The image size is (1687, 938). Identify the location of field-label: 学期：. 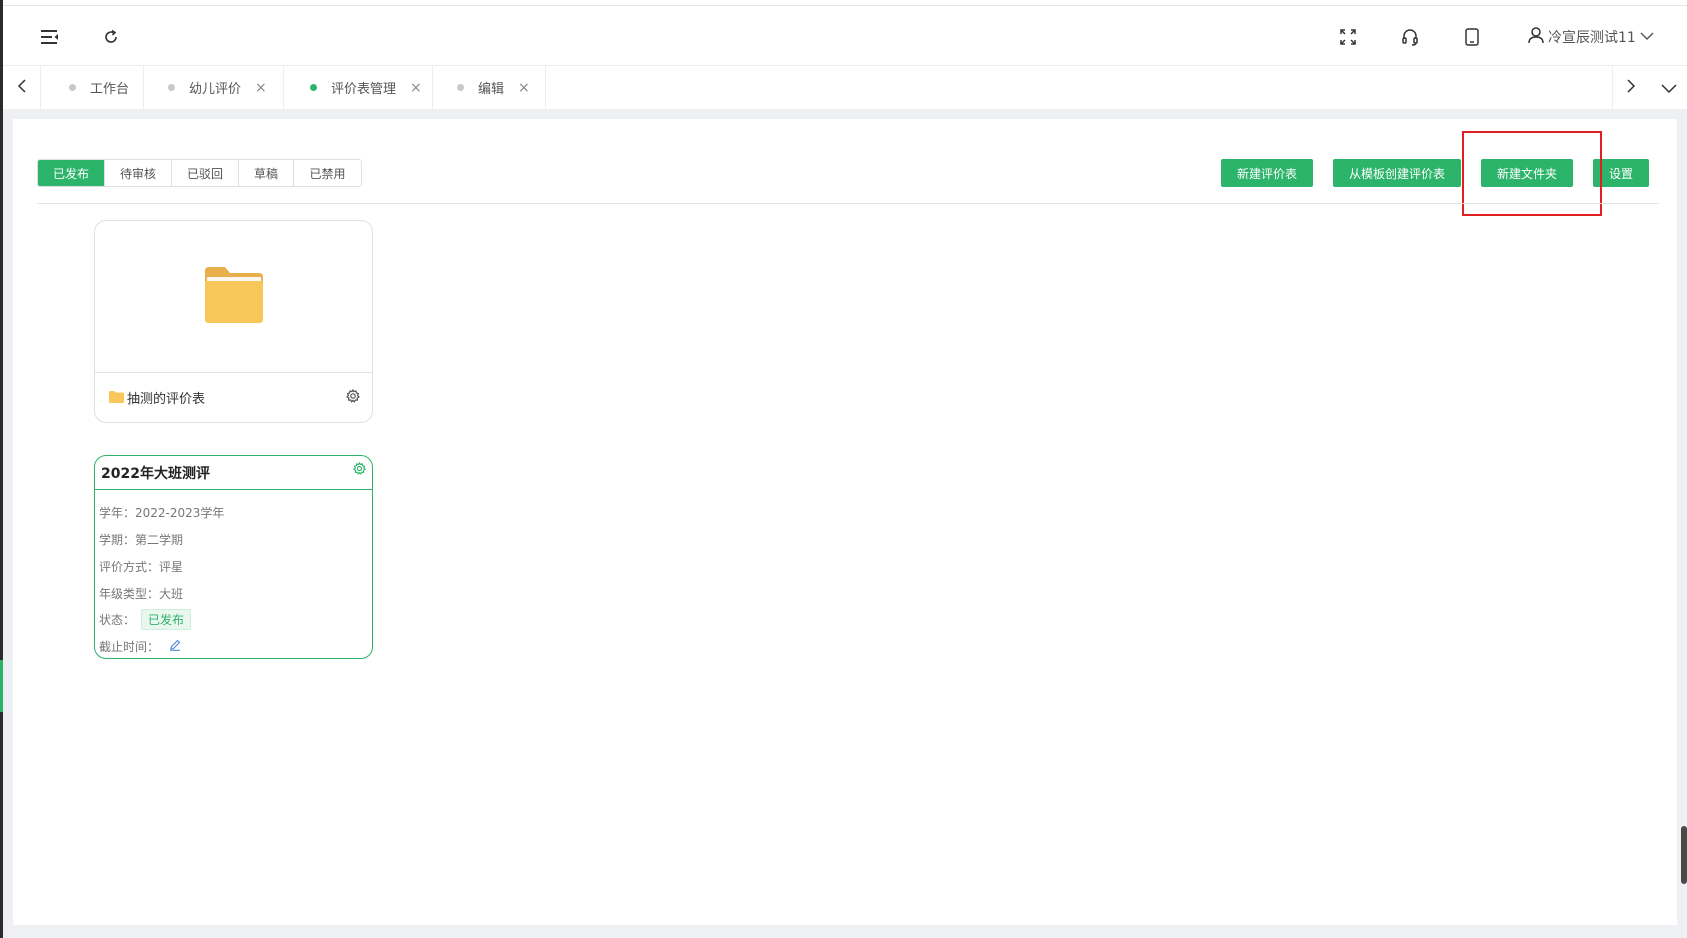
(117, 540).